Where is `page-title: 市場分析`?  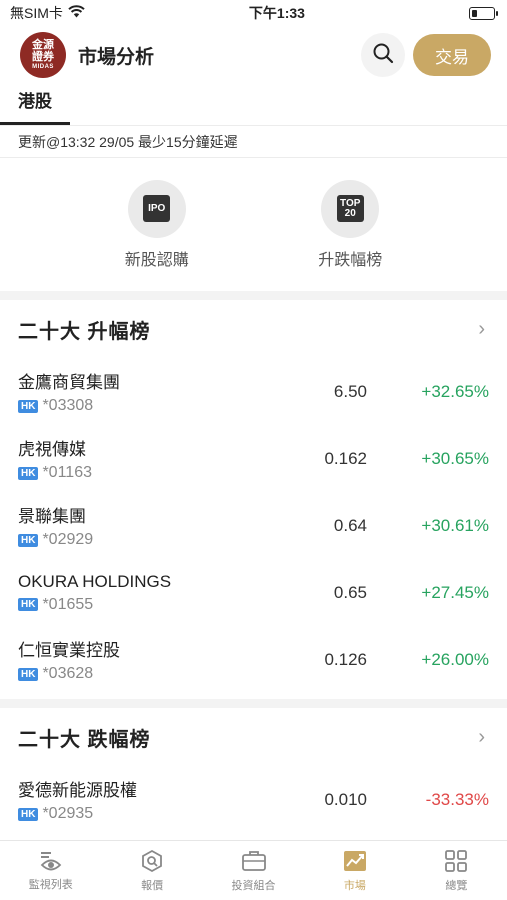
page-title: 市場分析 is located at coordinates (116, 57).